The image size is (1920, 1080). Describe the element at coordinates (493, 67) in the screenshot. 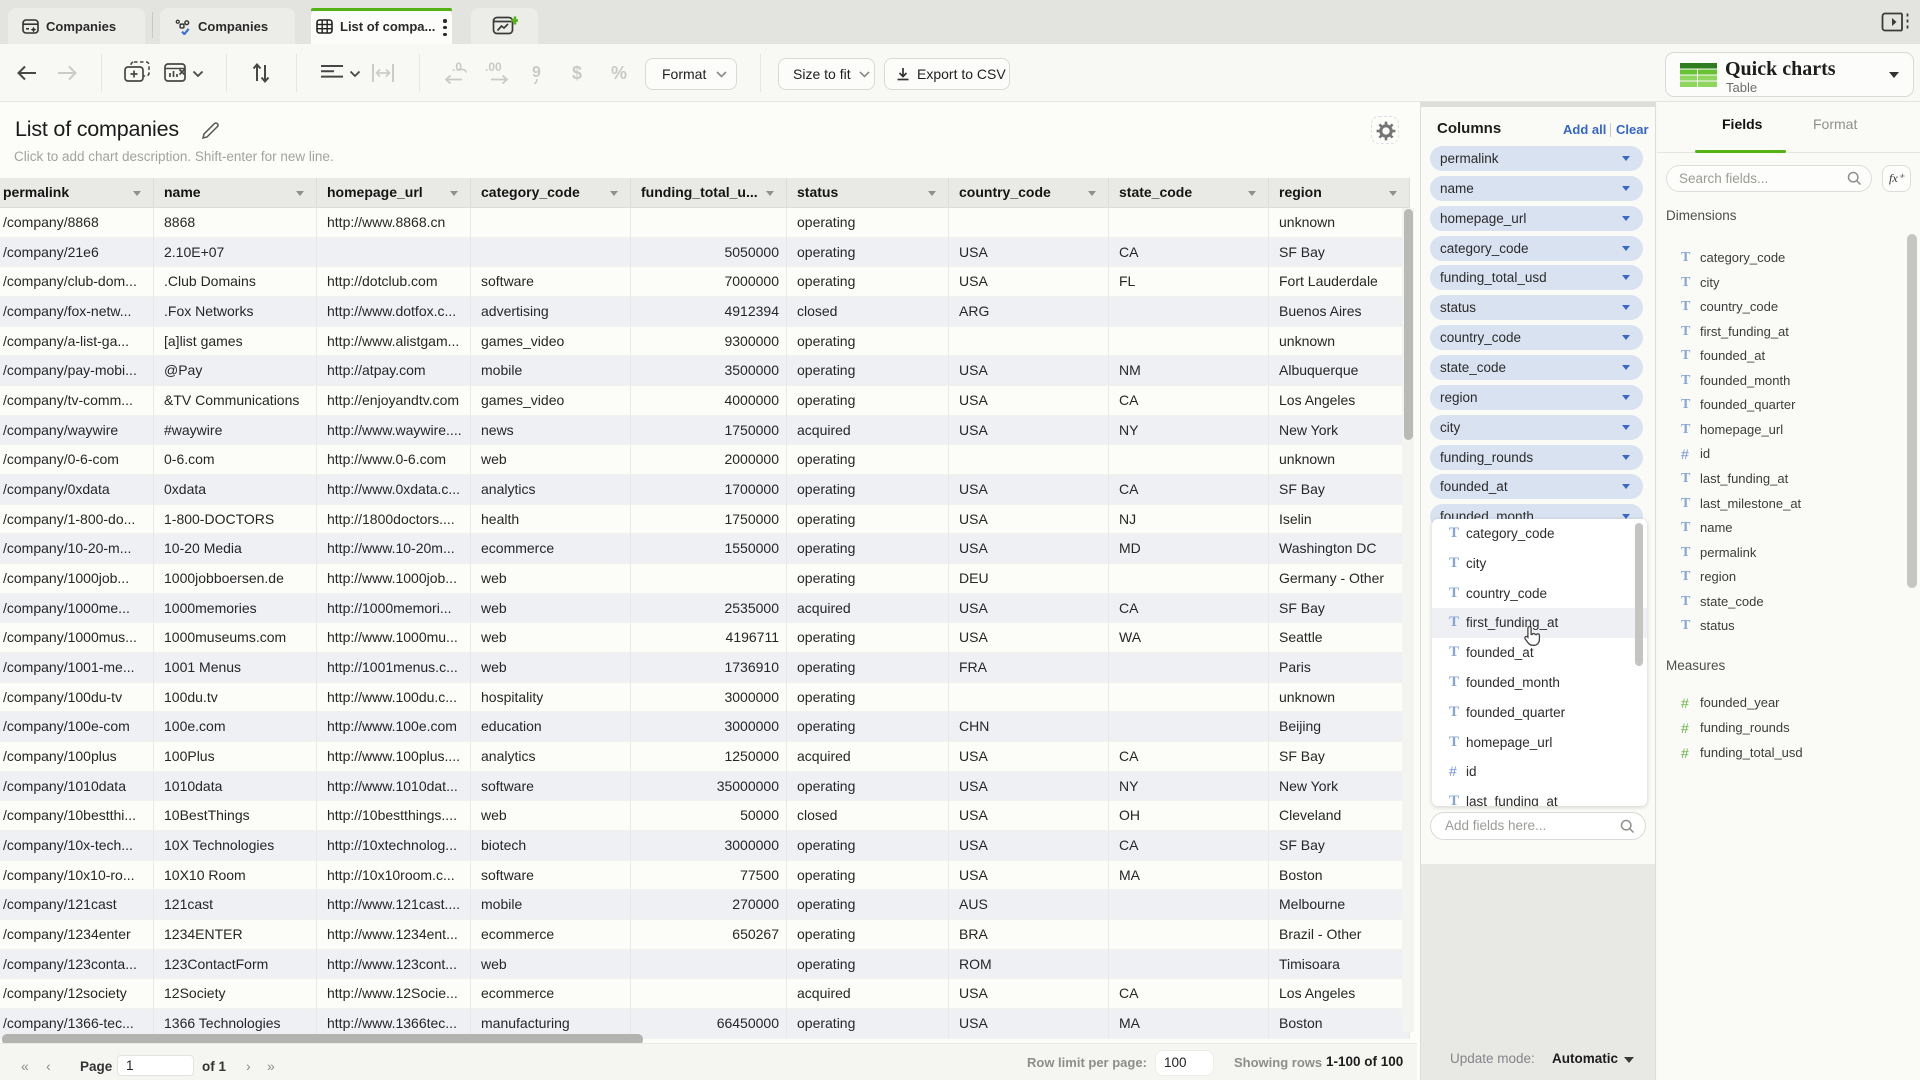

I see `svg-text: .00` at that location.